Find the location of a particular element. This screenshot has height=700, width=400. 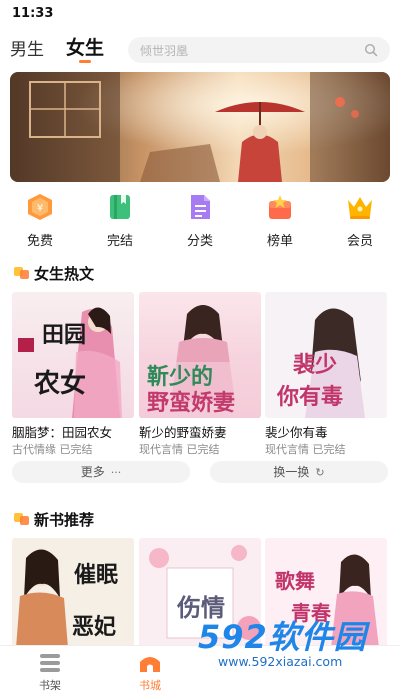

watermark-url-text: www.592xiazai.com is located at coordinates (280, 661).